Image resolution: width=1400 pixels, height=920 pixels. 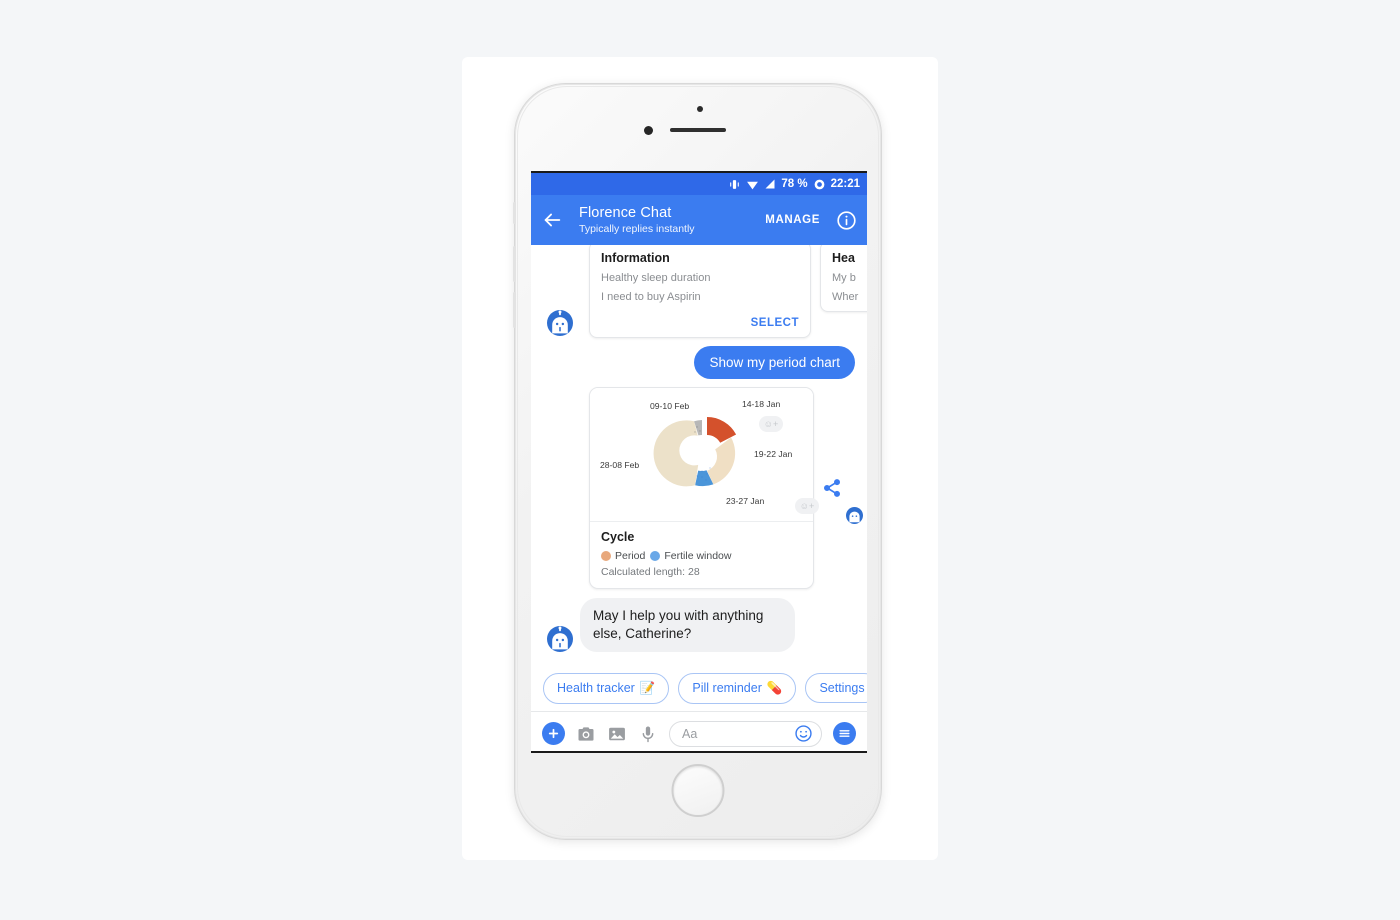 I want to click on donut-label-23-27-jan: 23-27 Jan, so click(x=745, y=501).